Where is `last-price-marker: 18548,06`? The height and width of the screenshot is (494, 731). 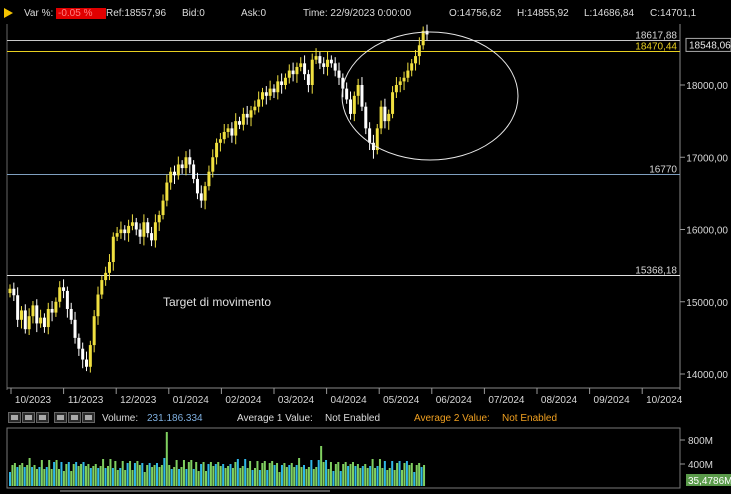 last-price-marker: 18548,06 is located at coordinates (708, 44).